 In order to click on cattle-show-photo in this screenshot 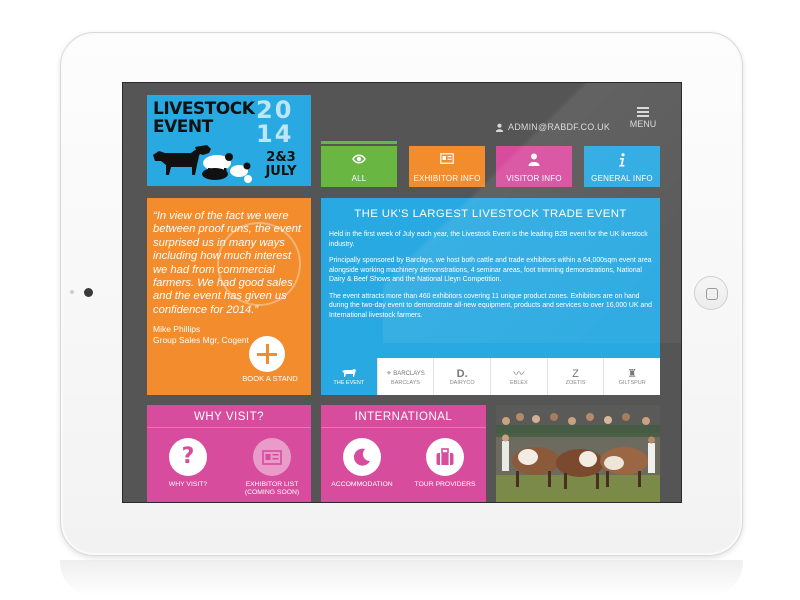, I will do `click(578, 453)`.